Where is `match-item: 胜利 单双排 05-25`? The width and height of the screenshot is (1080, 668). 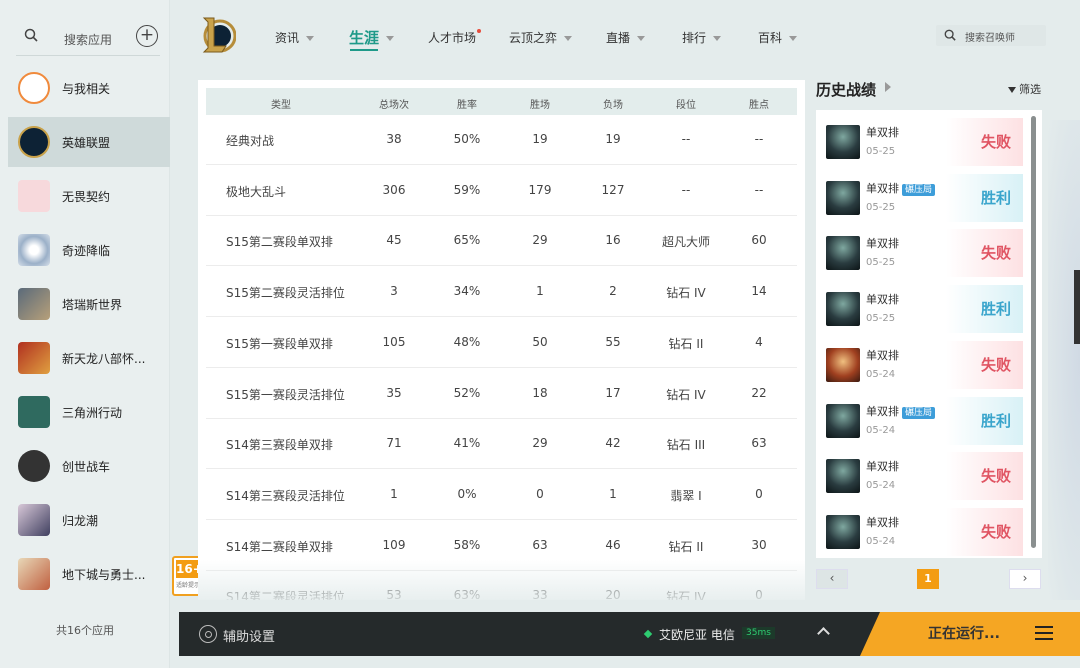
match-item: 胜利 单双排 05-25 is located at coordinates (924, 309).